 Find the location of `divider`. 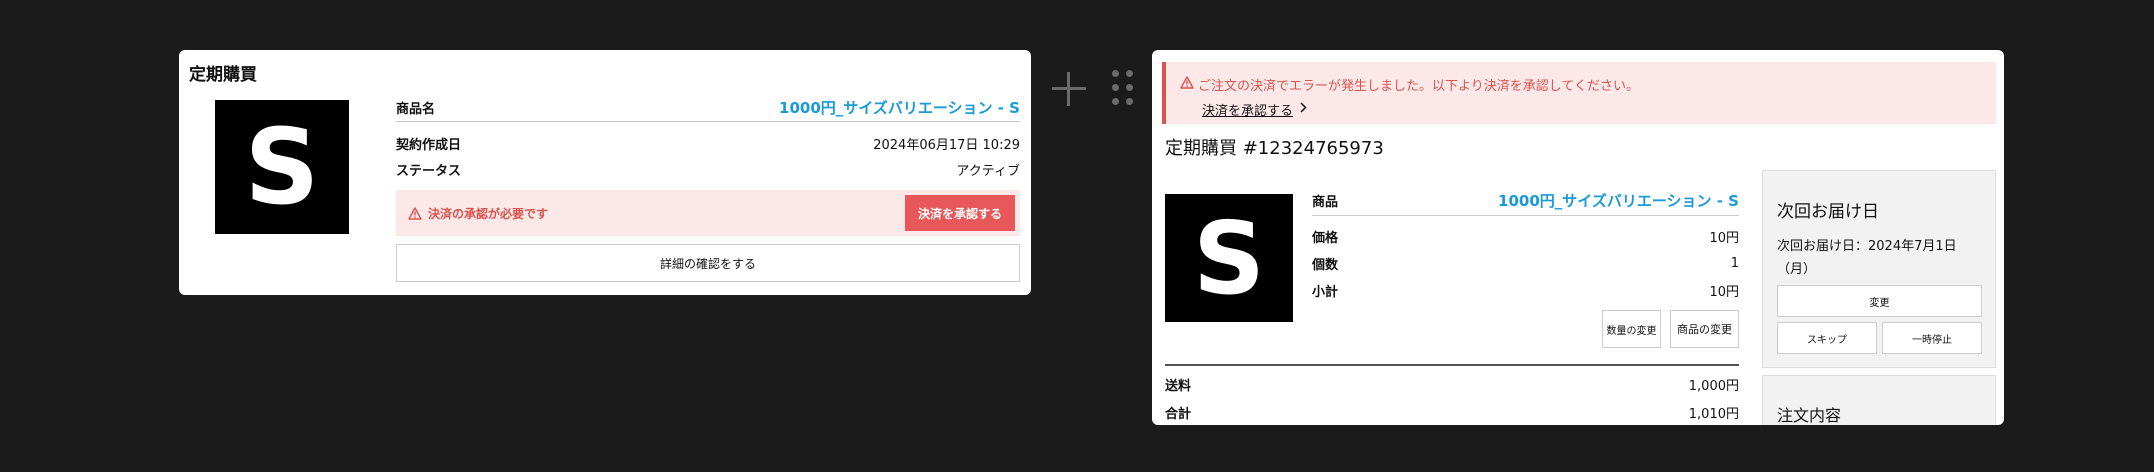

divider is located at coordinates (1452, 365).